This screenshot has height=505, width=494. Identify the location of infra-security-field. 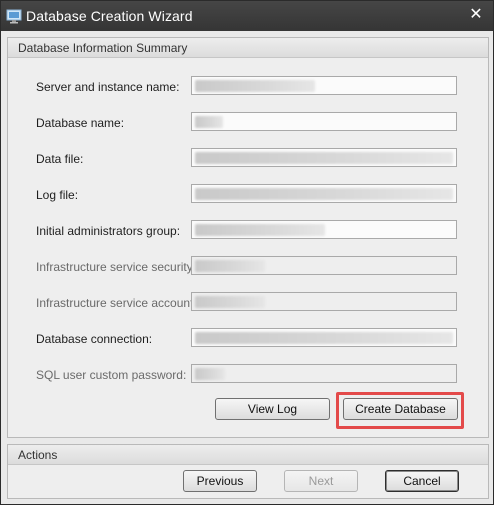
(324, 265).